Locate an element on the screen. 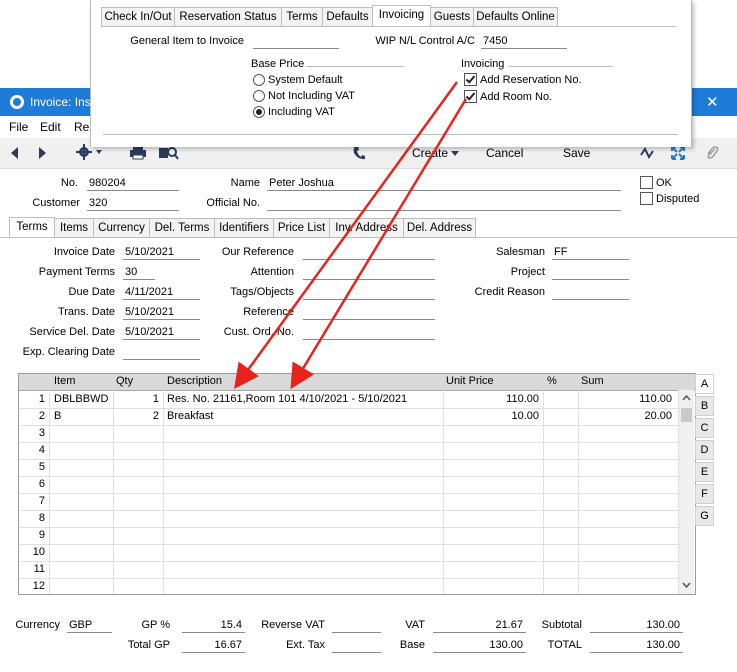 This screenshot has width=737, height=672. gp-percent-label: GP % is located at coordinates (155, 625).